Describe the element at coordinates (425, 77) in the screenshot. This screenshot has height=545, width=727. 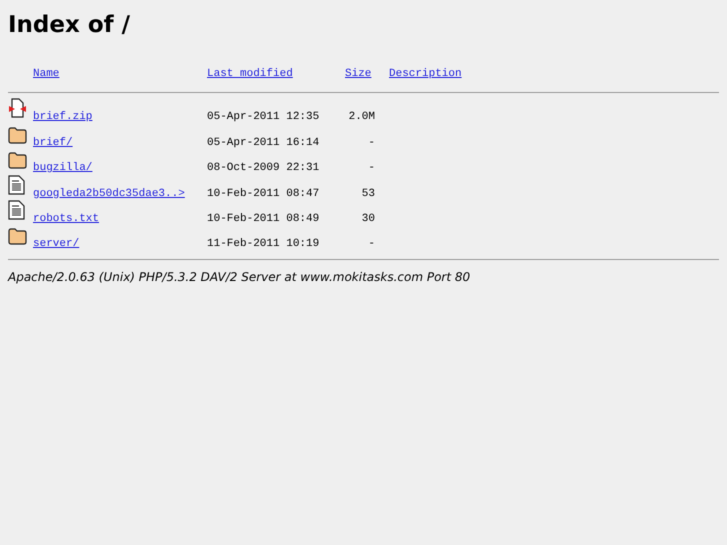
I see `column-header-link: Description` at that location.